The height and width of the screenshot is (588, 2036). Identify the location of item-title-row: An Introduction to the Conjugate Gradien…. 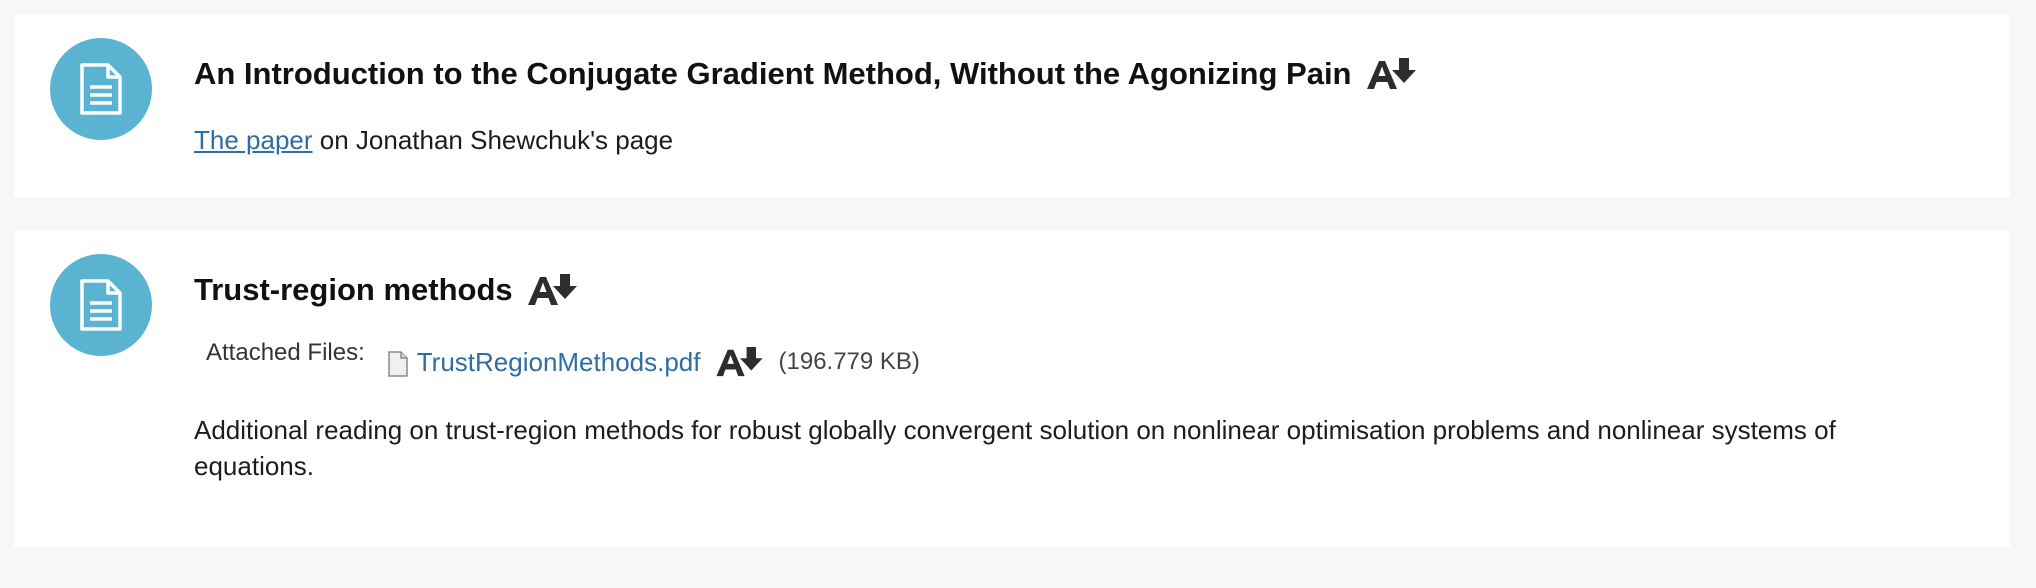
(806, 74).